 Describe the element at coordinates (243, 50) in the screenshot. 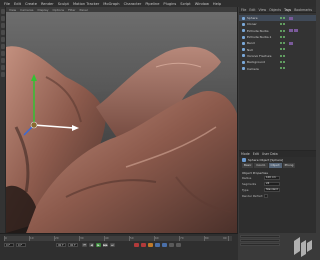

I see `null-icon` at that location.